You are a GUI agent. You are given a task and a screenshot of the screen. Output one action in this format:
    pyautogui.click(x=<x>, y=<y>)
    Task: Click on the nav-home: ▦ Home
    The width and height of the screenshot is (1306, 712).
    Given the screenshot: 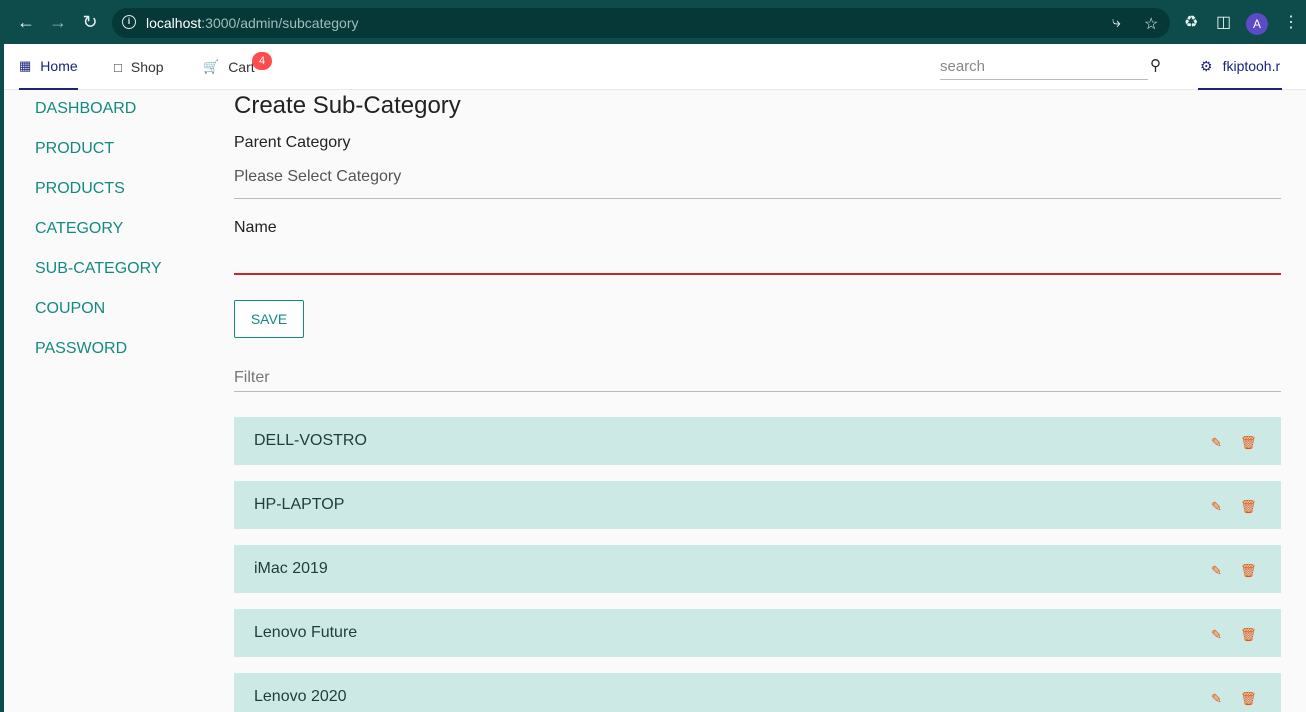 What is the action you would take?
    pyautogui.click(x=48, y=67)
    